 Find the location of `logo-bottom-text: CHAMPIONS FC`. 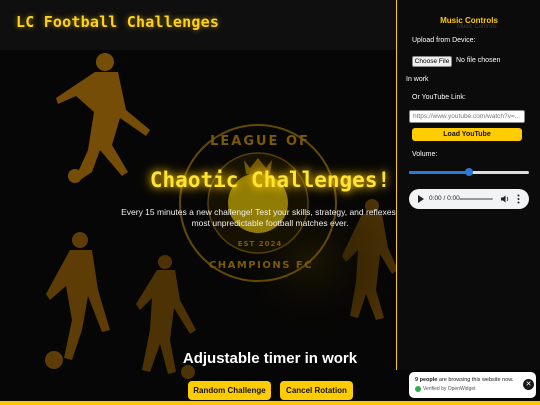

logo-bottom-text: CHAMPIONS FC is located at coordinates (261, 265).